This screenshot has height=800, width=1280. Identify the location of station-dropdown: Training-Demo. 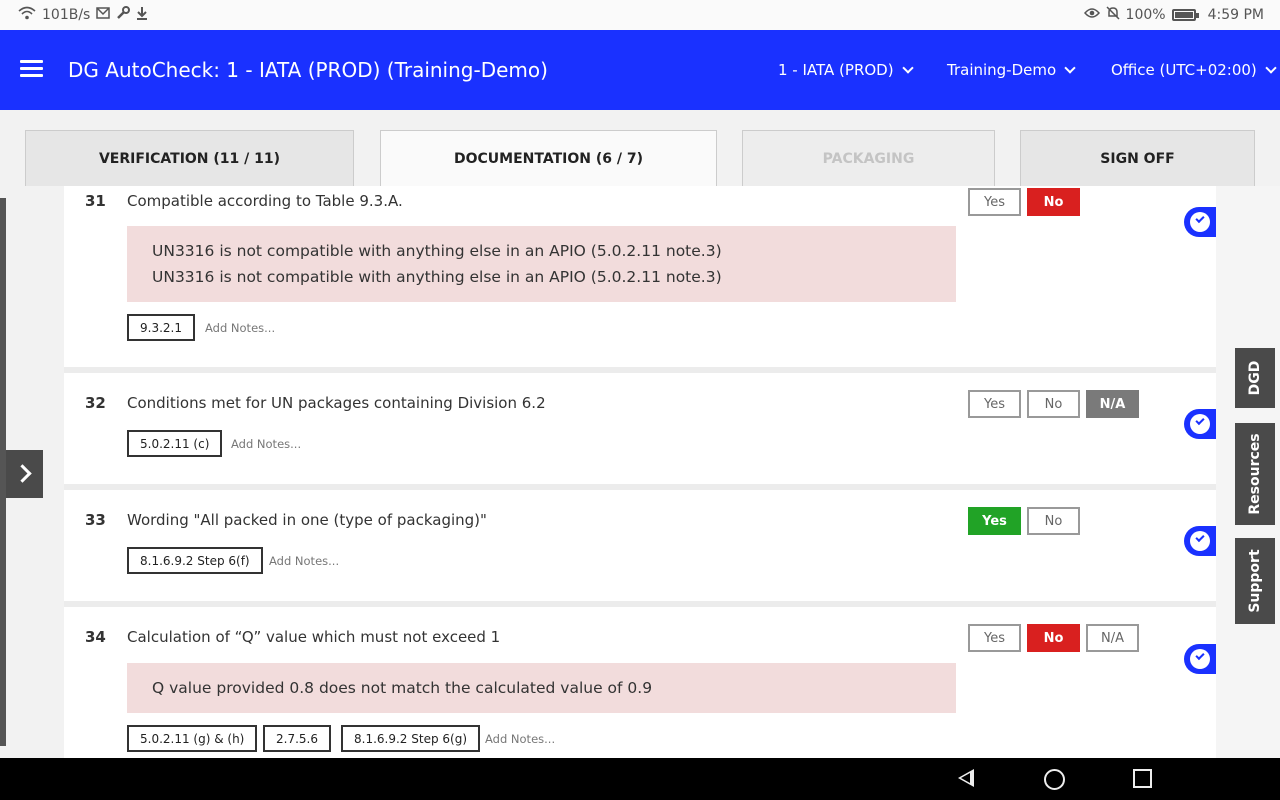
(1011, 70).